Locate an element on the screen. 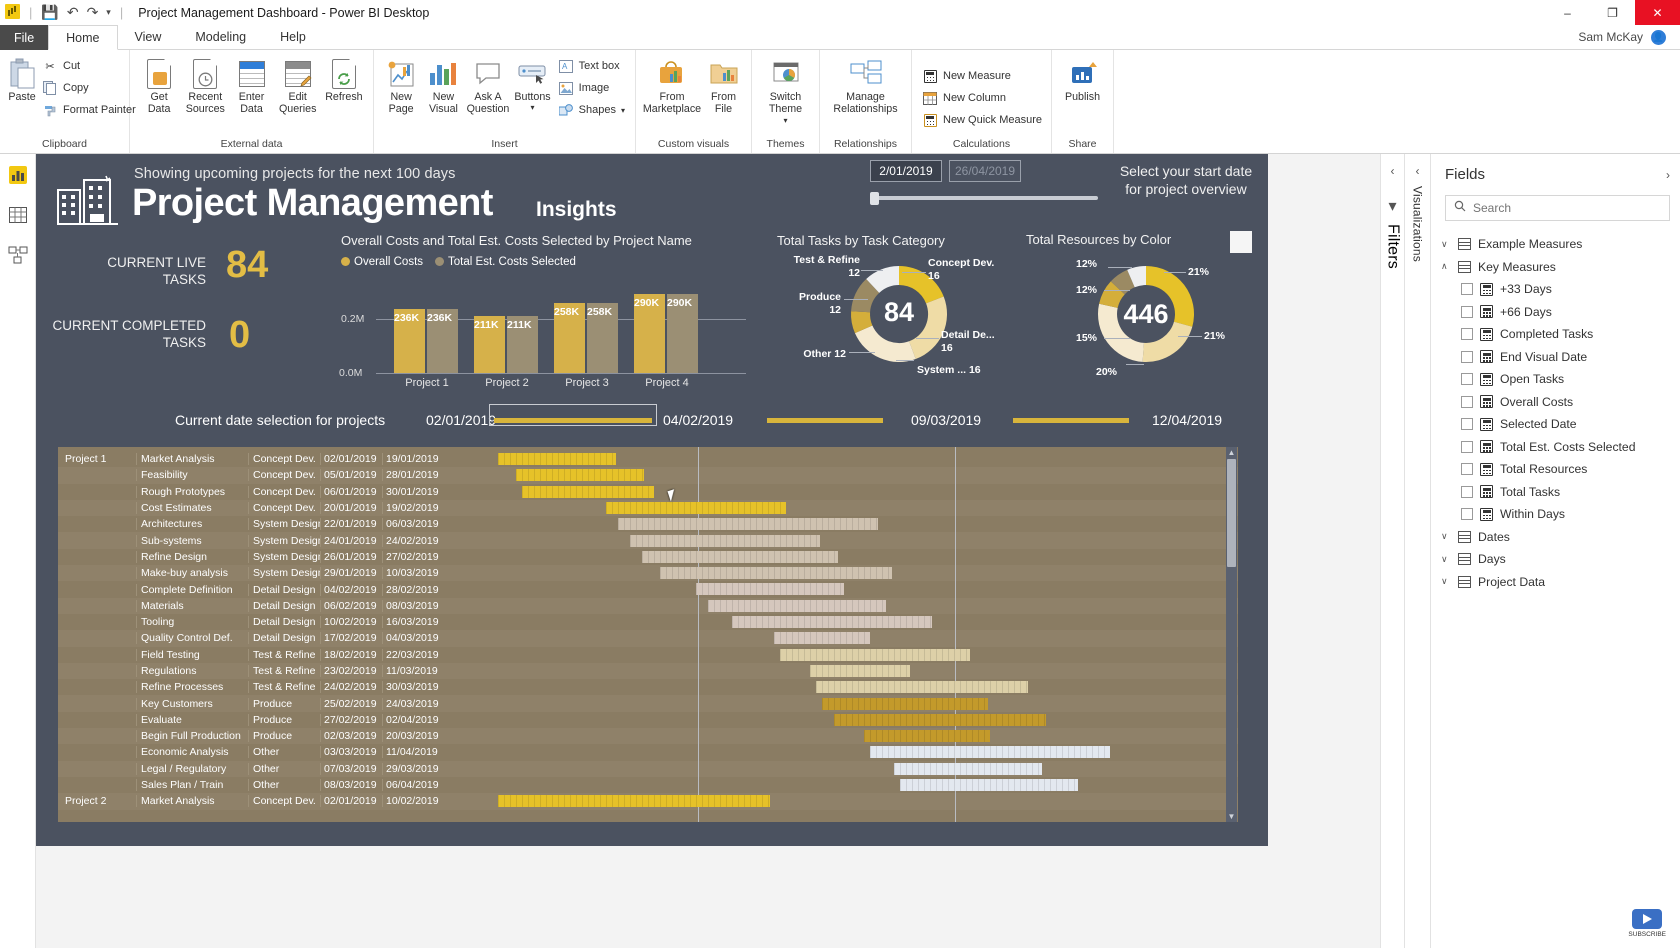 The image size is (1680, 948). field-item: Selected Date is located at coordinates (1555, 424).